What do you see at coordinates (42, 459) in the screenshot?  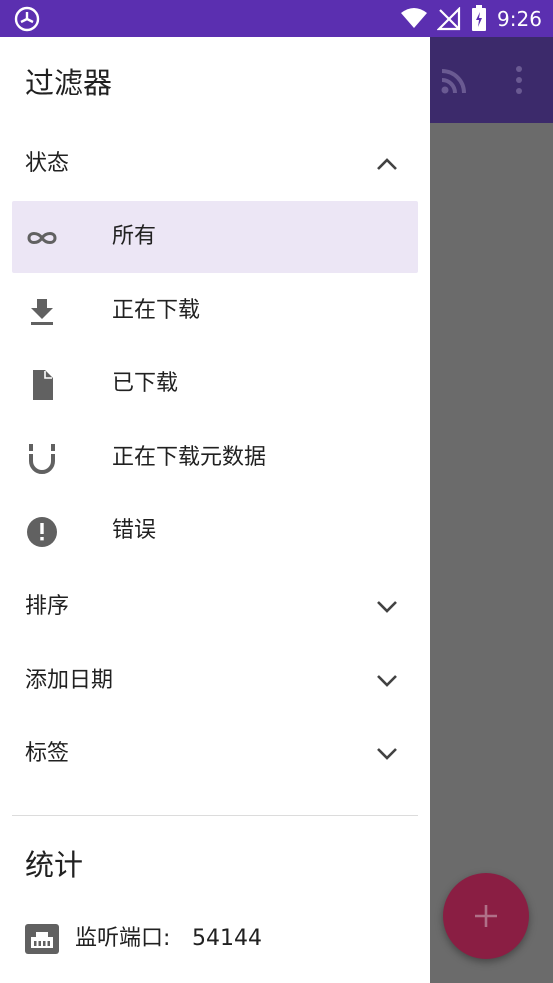 I see `magnet-icon` at bounding box center [42, 459].